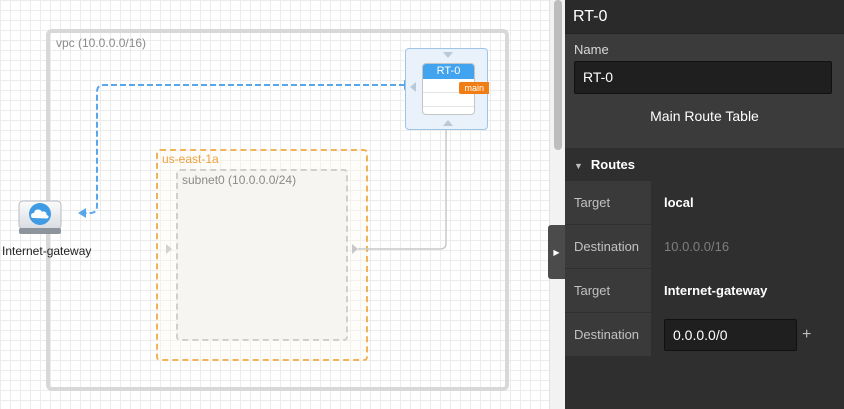  I want to click on main-route-table-button: Main Route Table, so click(704, 116).